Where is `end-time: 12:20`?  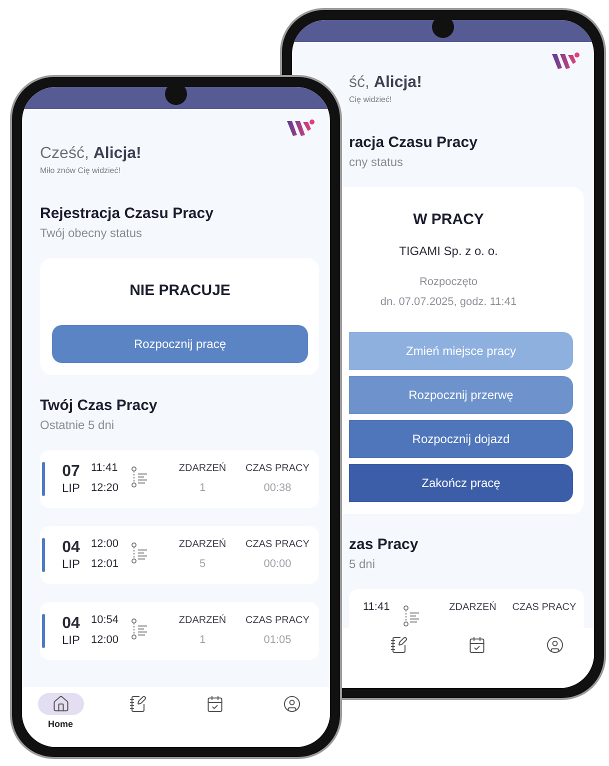 end-time: 12:20 is located at coordinates (105, 488).